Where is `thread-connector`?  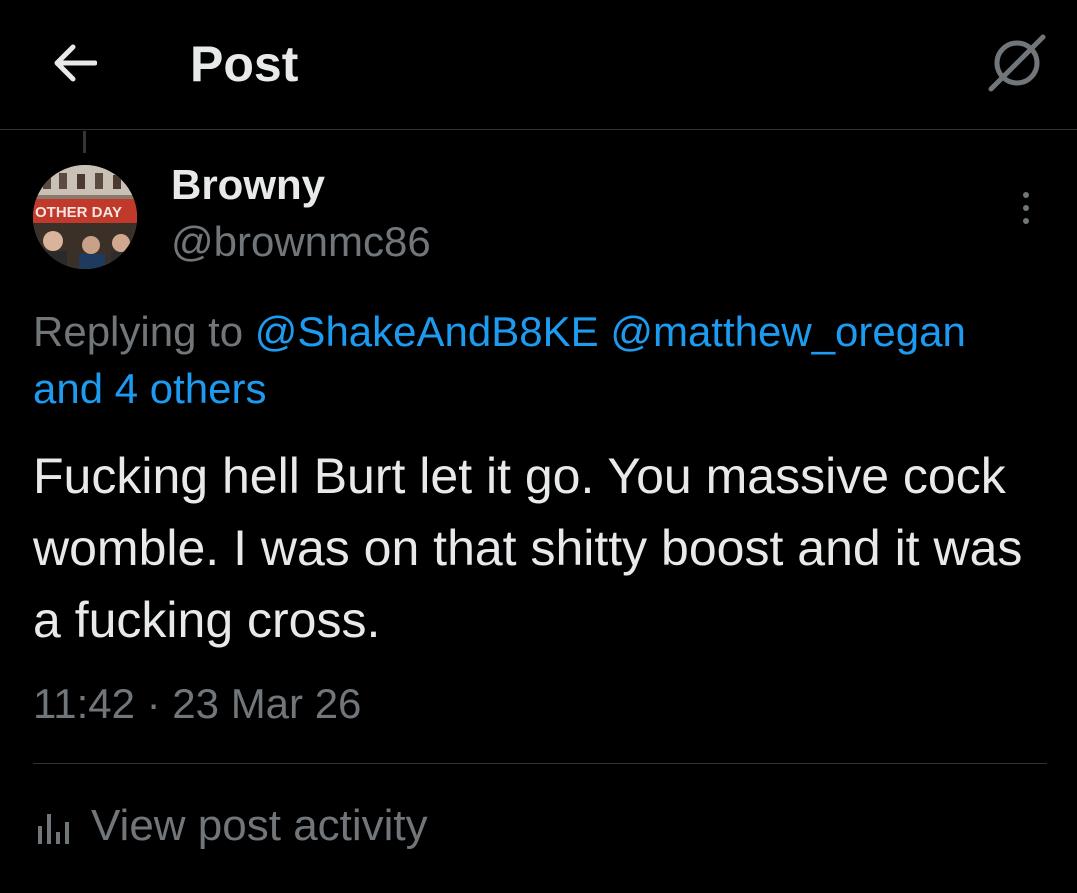
thread-connector is located at coordinates (84, 142).